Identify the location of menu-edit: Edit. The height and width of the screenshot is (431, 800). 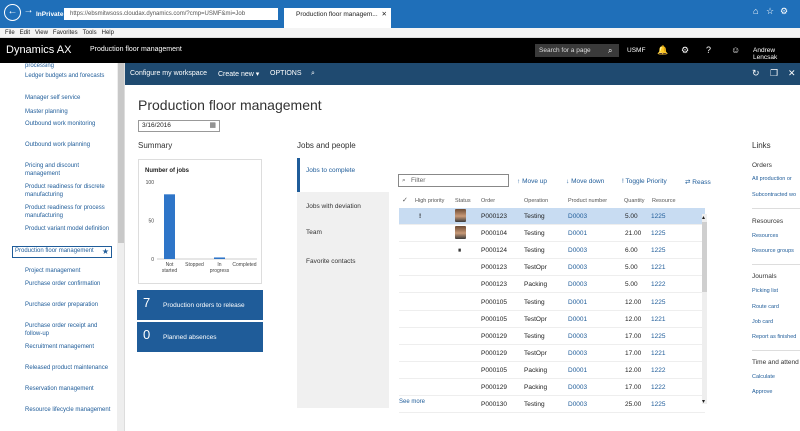
(25, 33).